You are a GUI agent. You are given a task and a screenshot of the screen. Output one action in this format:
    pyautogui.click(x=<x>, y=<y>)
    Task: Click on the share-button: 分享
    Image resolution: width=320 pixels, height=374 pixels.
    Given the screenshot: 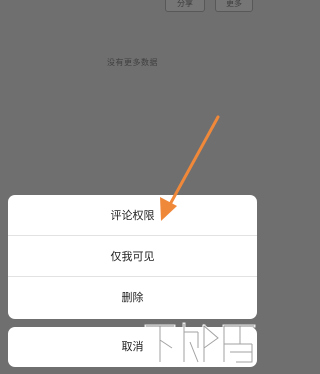 What is the action you would take?
    pyautogui.click(x=185, y=6)
    